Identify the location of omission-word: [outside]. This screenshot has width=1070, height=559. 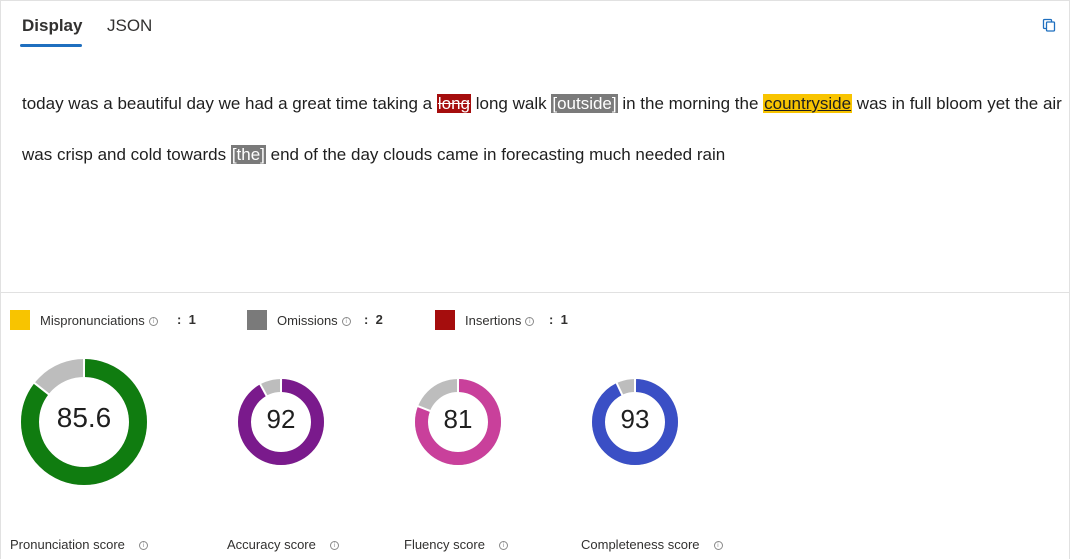
(584, 103).